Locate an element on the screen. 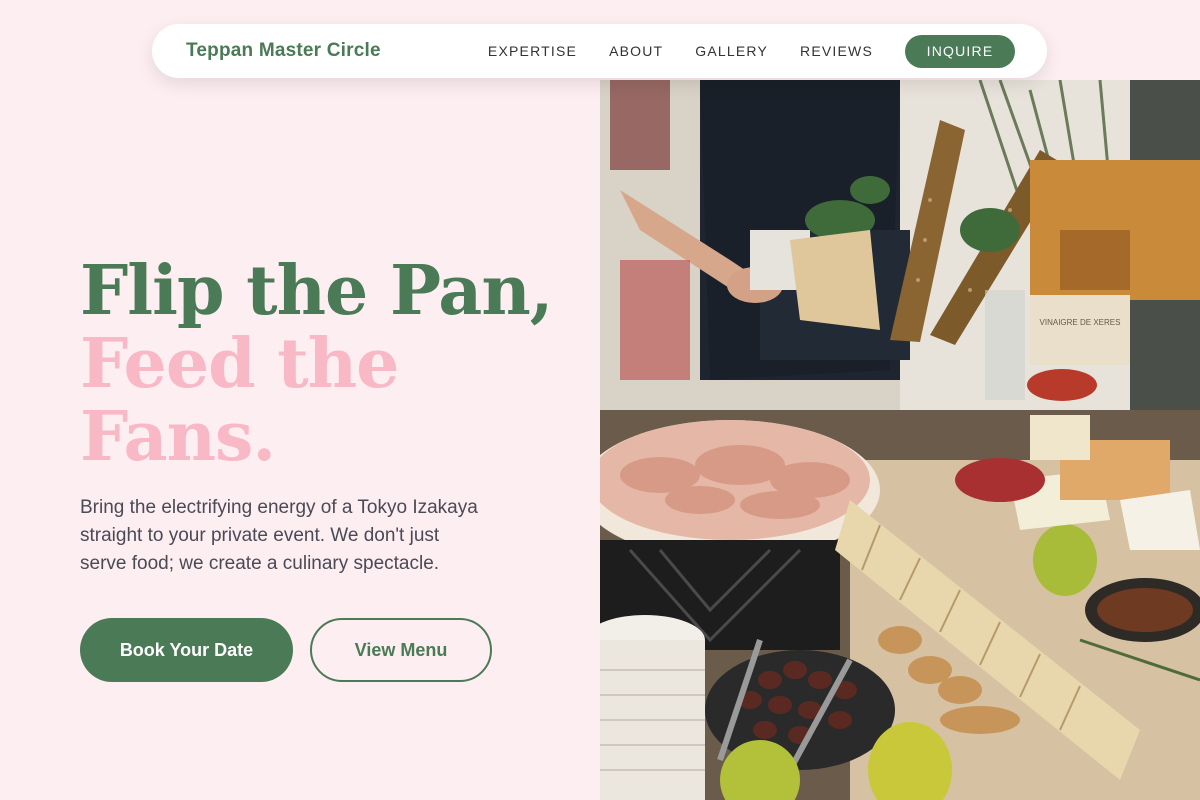 The image size is (1200, 800). nav-links: EXPERTISE ABOUT GALLERY REVIEWS INQUIRE is located at coordinates (751, 51).